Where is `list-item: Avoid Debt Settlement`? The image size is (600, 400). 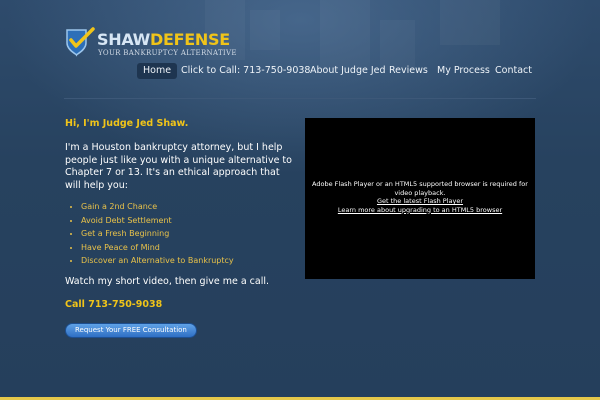 list-item: Avoid Debt Settlement is located at coordinates (189, 221).